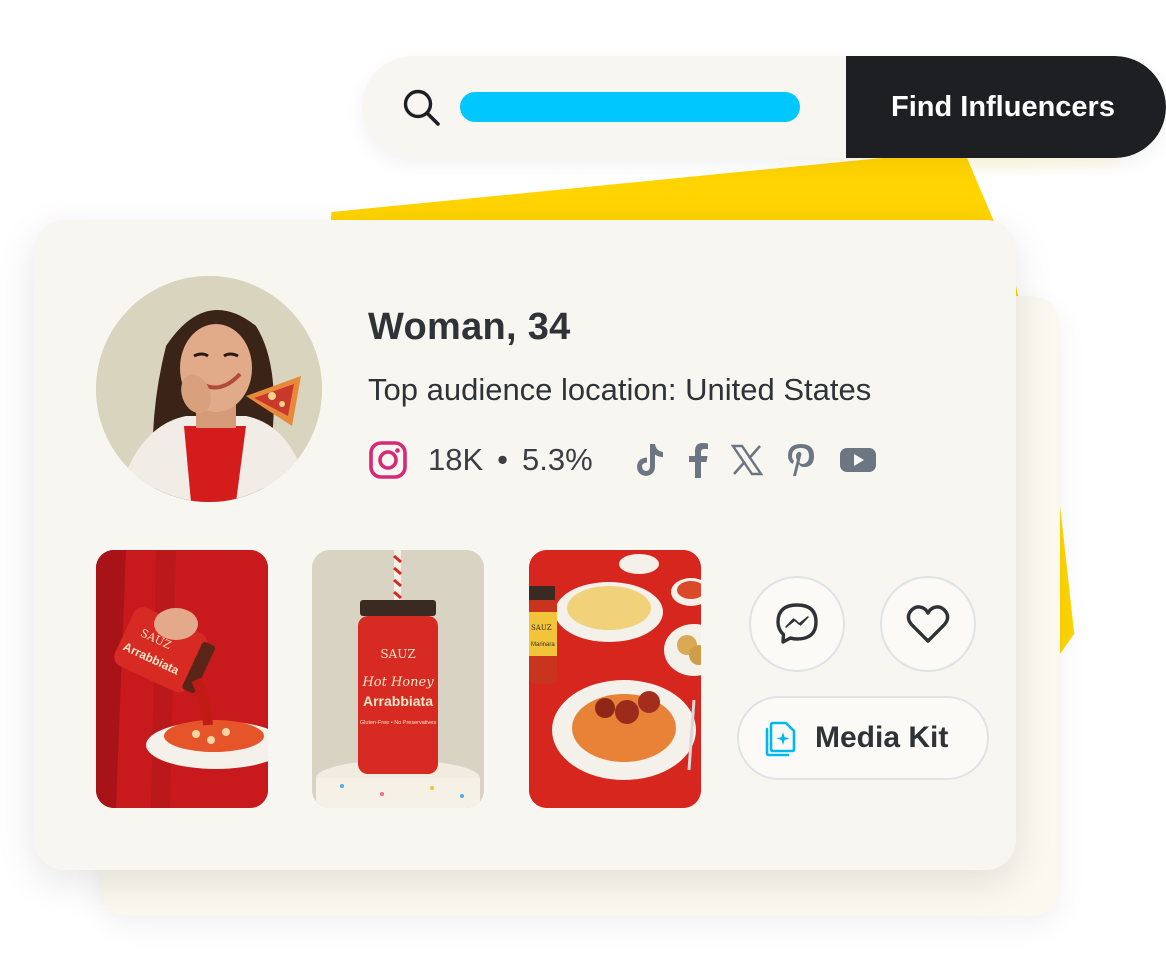 This screenshot has width=1166, height=960. I want to click on media-kit-button: Media Kit, so click(863, 738).